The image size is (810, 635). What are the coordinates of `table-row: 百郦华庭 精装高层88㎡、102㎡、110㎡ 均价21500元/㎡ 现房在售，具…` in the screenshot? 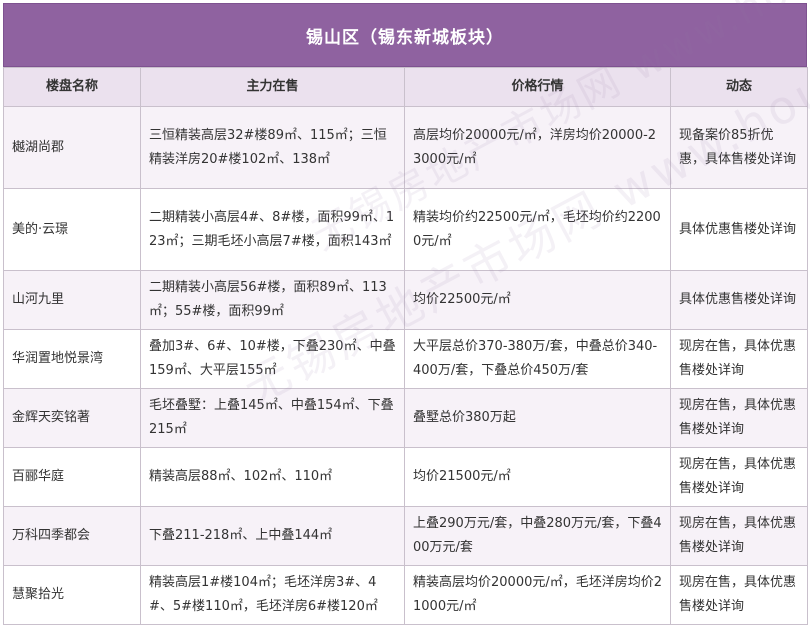 It's located at (405, 477).